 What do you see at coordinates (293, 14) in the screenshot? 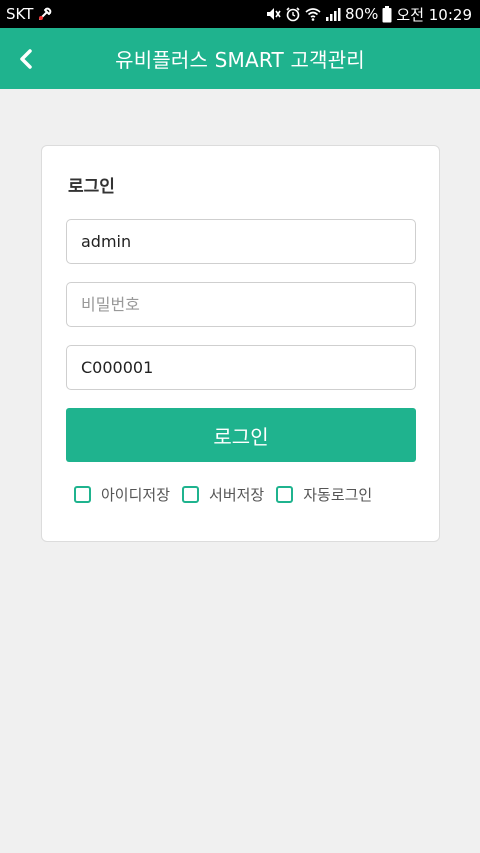
I see `alarm-icon` at bounding box center [293, 14].